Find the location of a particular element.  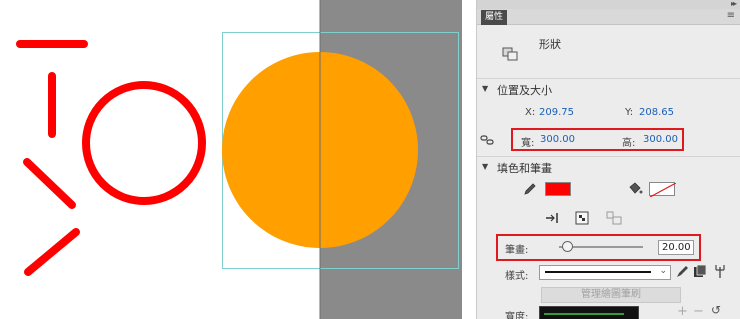

width-label: 寬: is located at coordinates (528, 143).